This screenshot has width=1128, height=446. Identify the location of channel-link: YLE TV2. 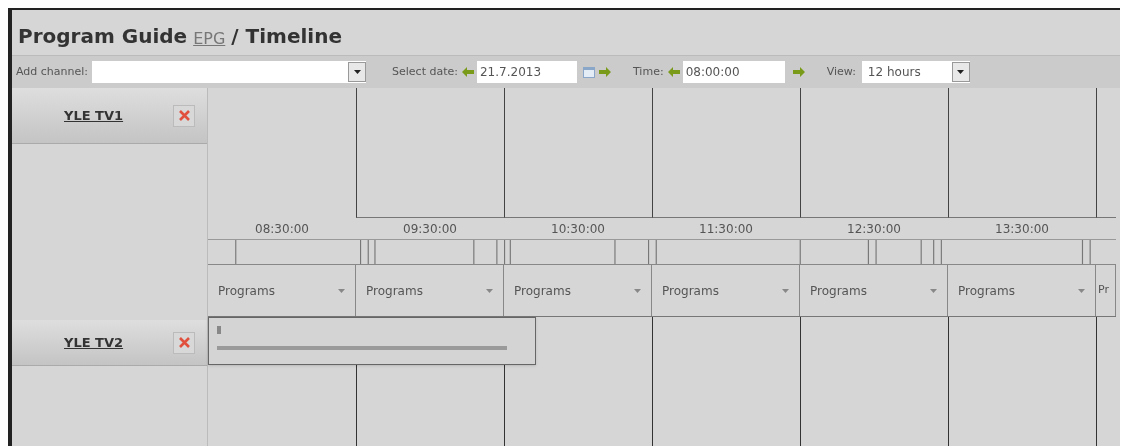
(94, 342).